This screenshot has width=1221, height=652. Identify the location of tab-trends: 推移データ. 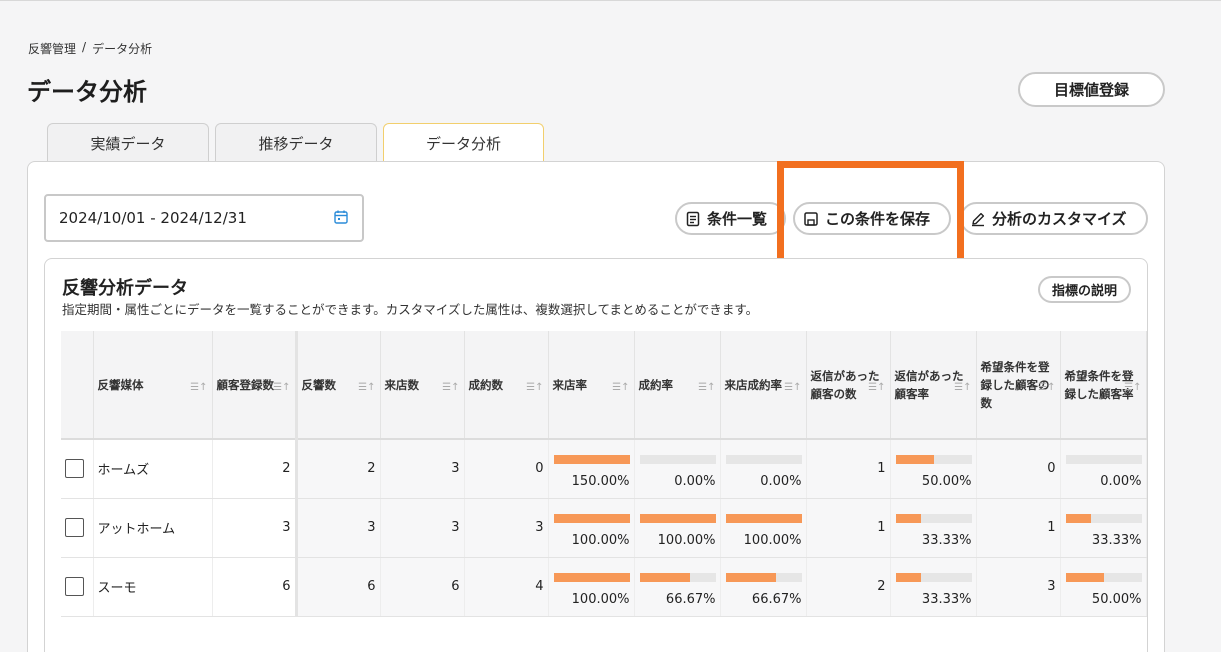
(296, 142).